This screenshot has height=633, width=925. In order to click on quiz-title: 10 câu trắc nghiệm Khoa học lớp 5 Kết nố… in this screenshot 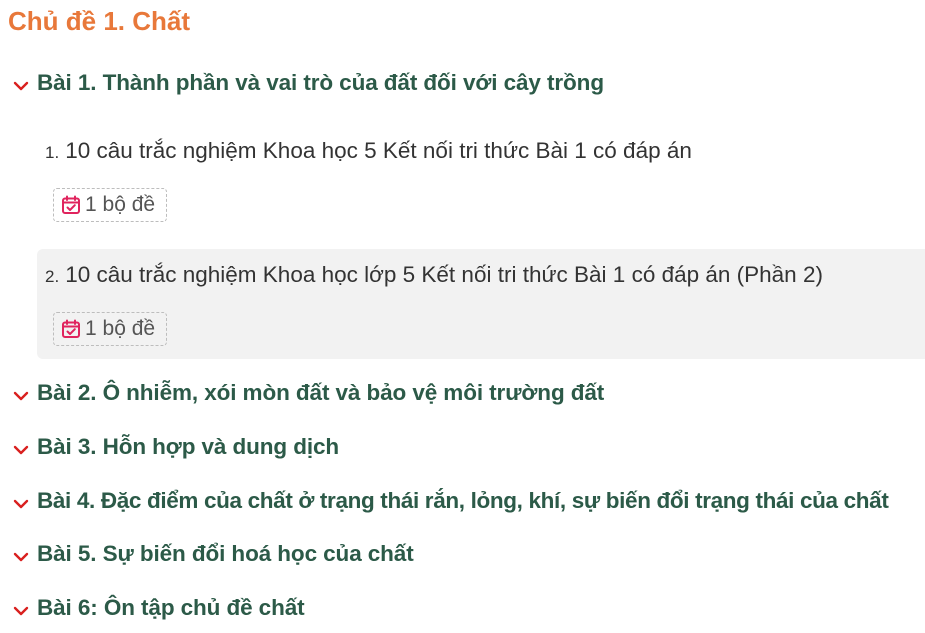, I will do `click(444, 274)`.